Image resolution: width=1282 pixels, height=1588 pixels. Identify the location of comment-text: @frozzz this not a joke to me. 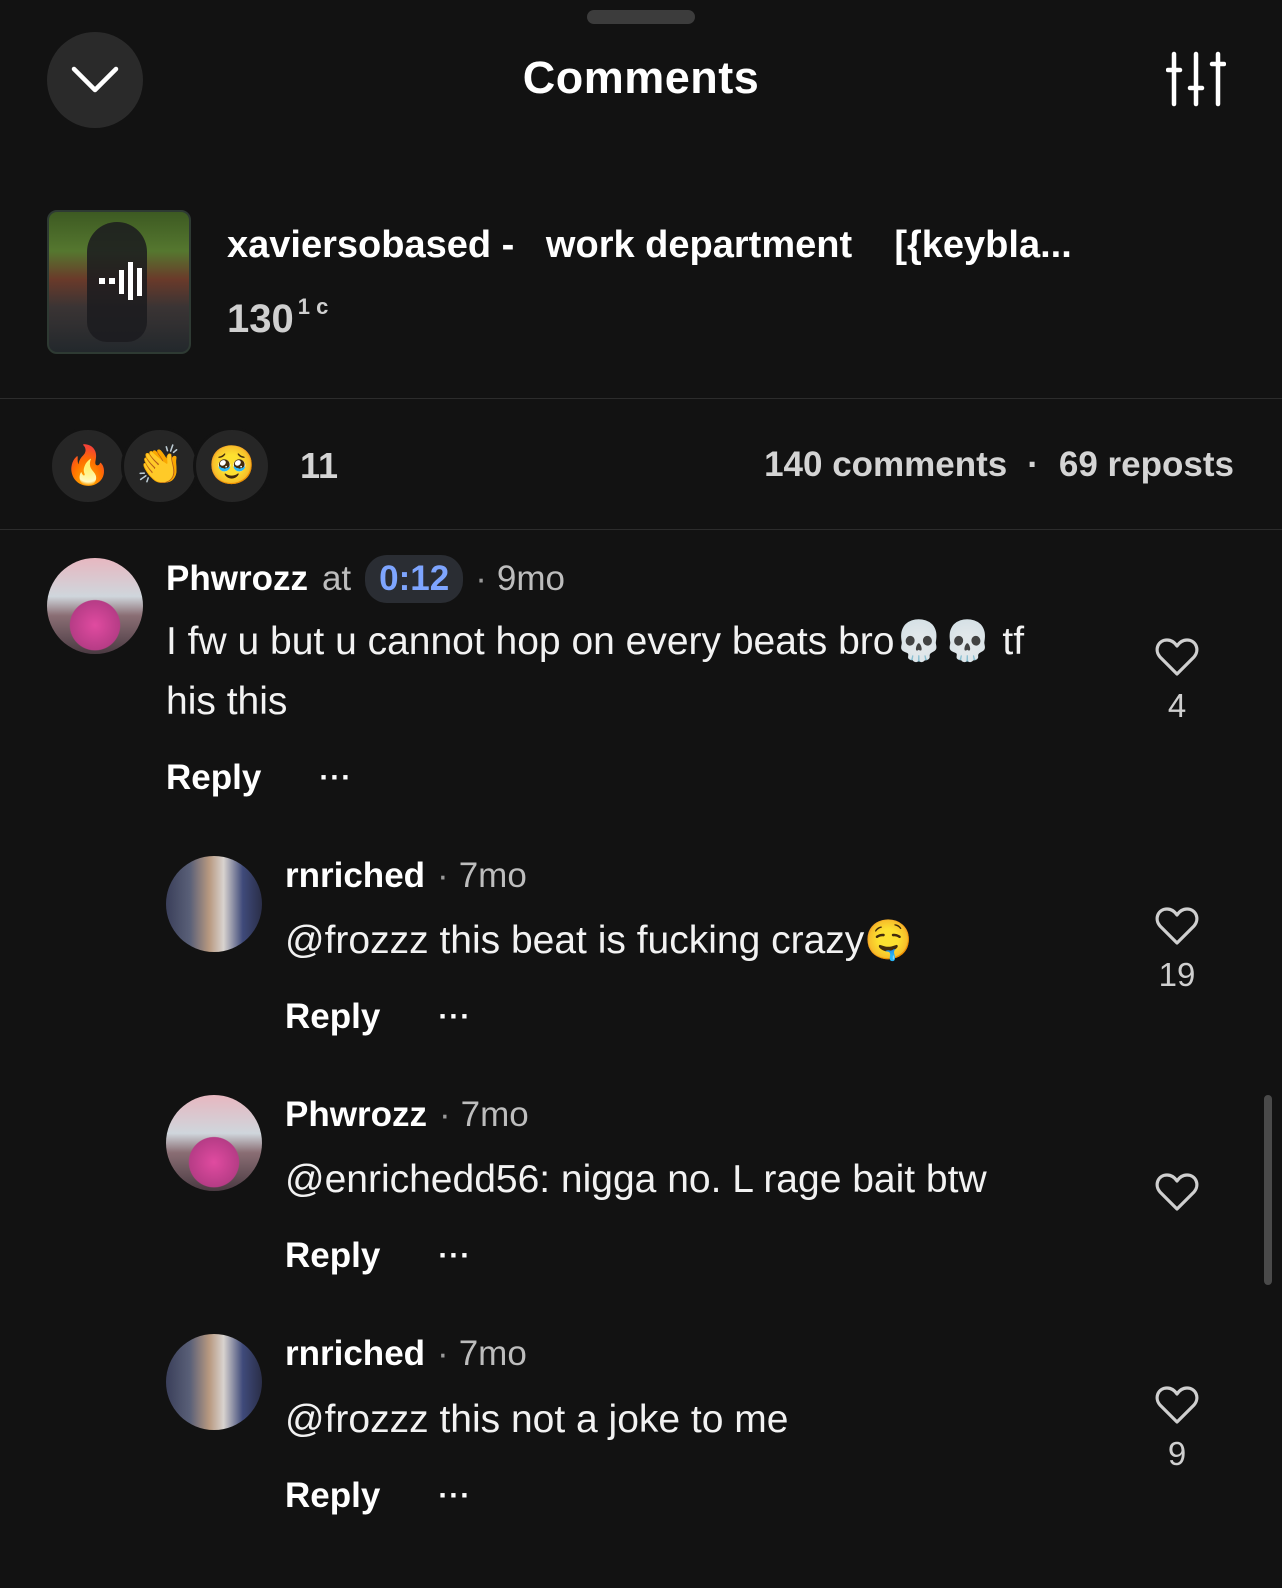
(537, 1419).